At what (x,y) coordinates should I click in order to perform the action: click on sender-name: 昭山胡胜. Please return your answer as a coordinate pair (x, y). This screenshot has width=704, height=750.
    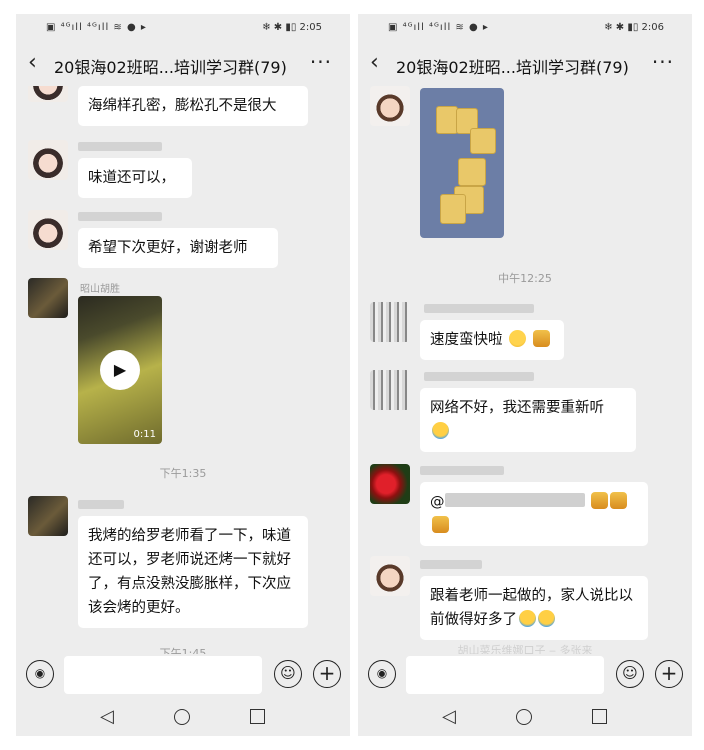
    Looking at the image, I should click on (100, 289).